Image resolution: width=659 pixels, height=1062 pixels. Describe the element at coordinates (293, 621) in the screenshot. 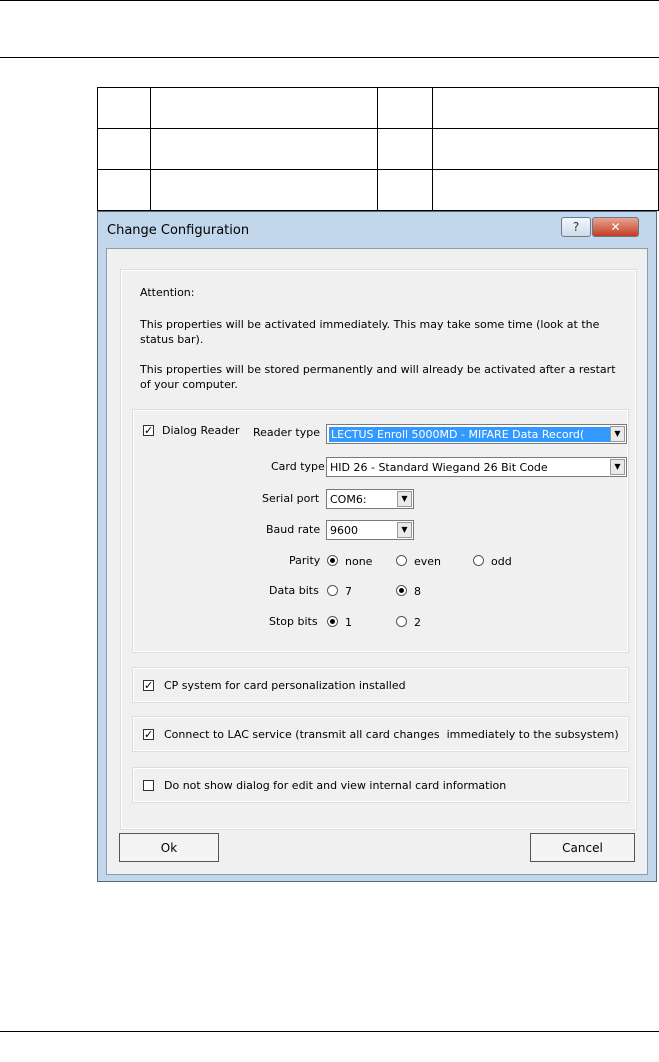

I see `stop-bits-label: Stop bits` at that location.